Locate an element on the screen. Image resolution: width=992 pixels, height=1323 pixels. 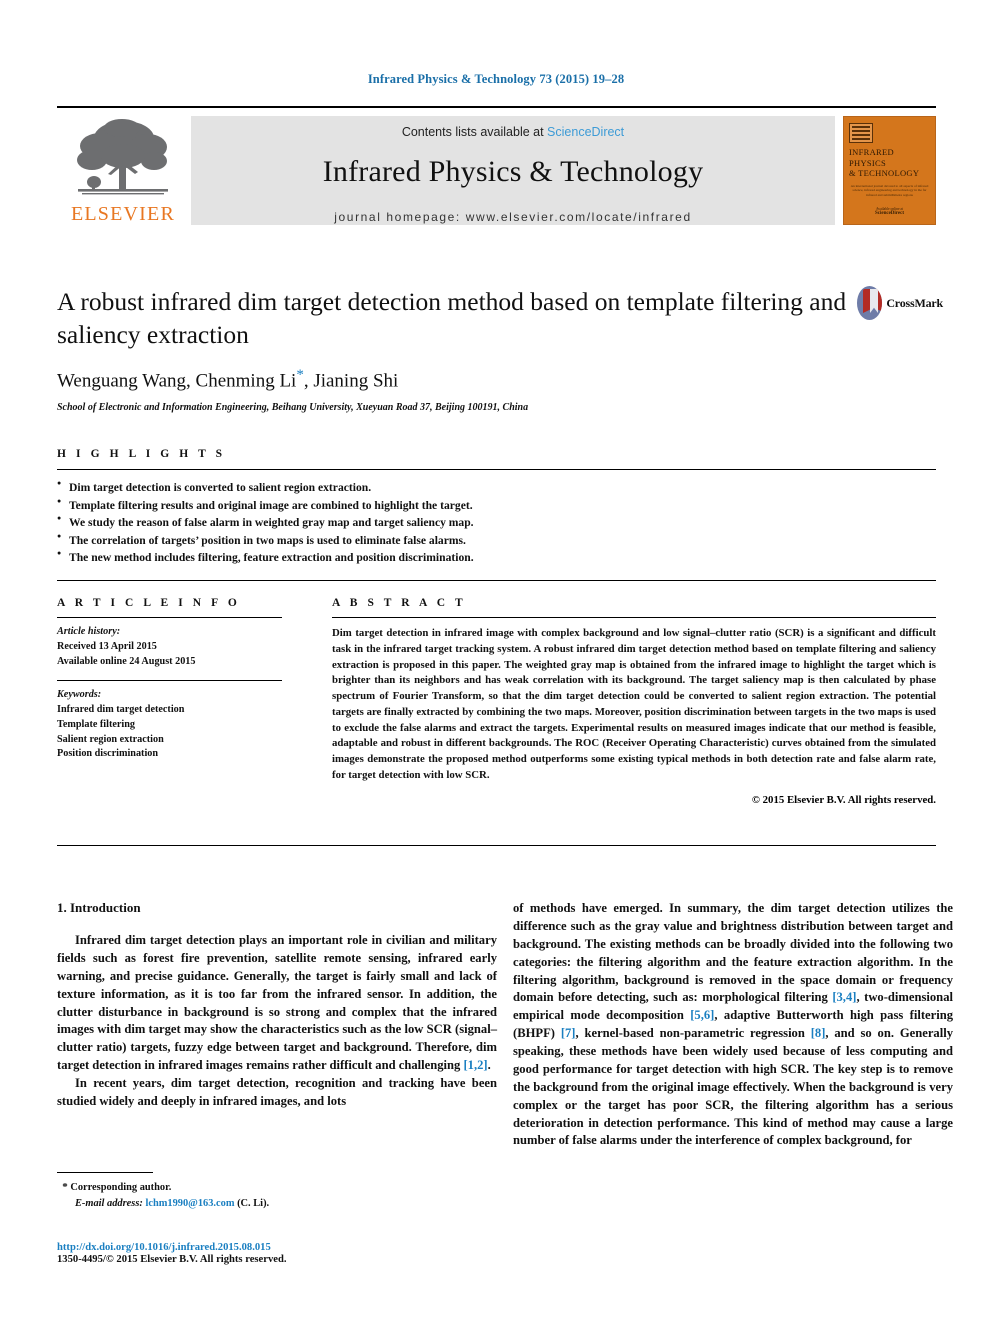
highlights-divider is located at coordinates (496, 469).